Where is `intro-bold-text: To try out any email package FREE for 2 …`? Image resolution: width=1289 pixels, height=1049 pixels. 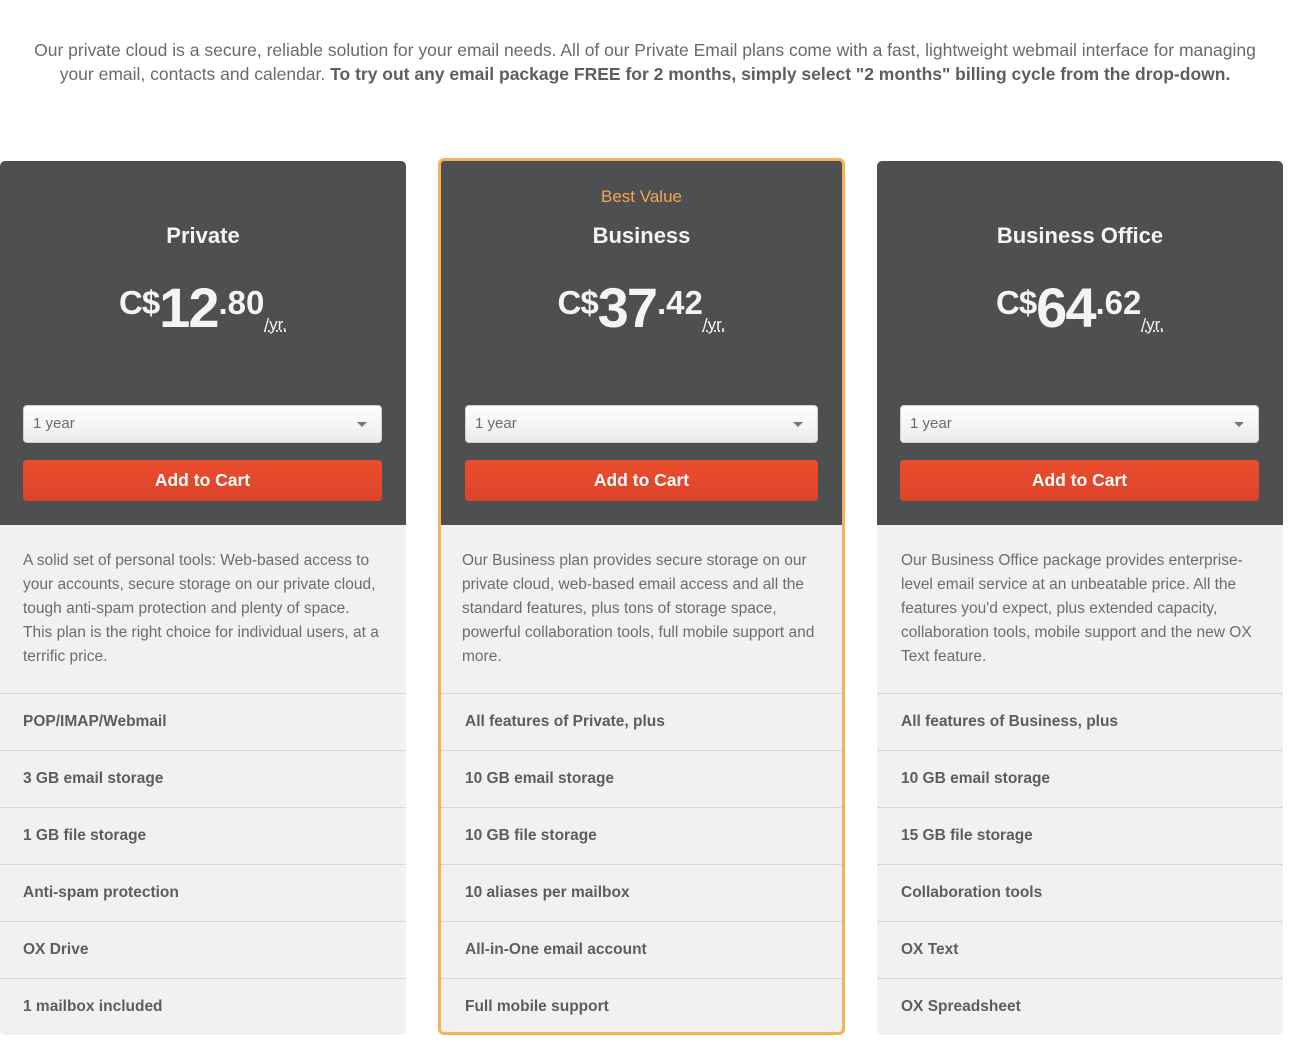 intro-bold-text: To try out any email package FREE for 2 … is located at coordinates (780, 74).